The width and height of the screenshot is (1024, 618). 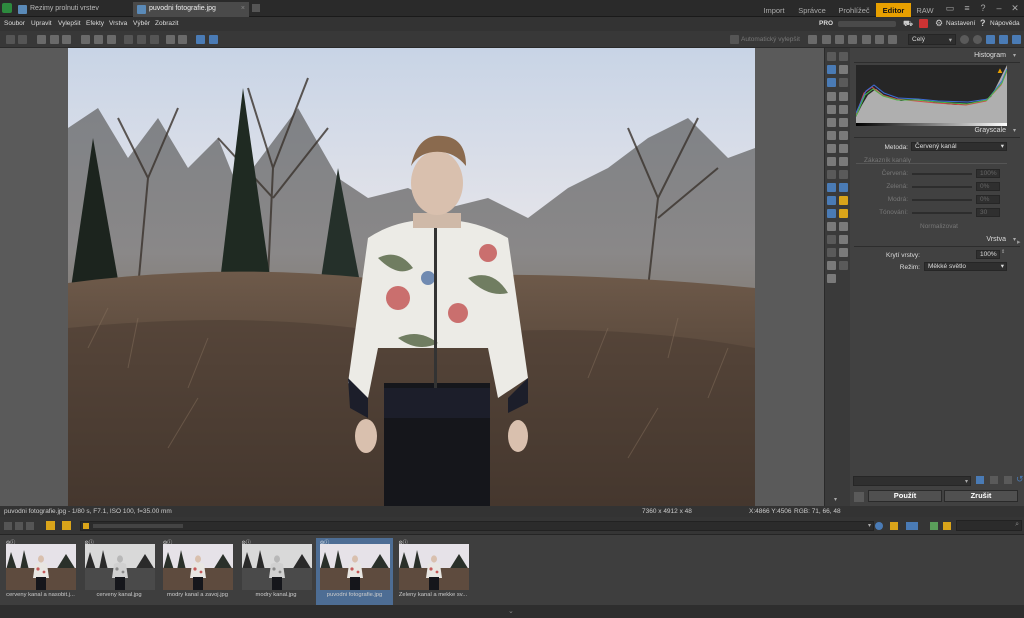 What do you see at coordinates (256, 8) in the screenshot?
I see `new-tab-icon` at bounding box center [256, 8].